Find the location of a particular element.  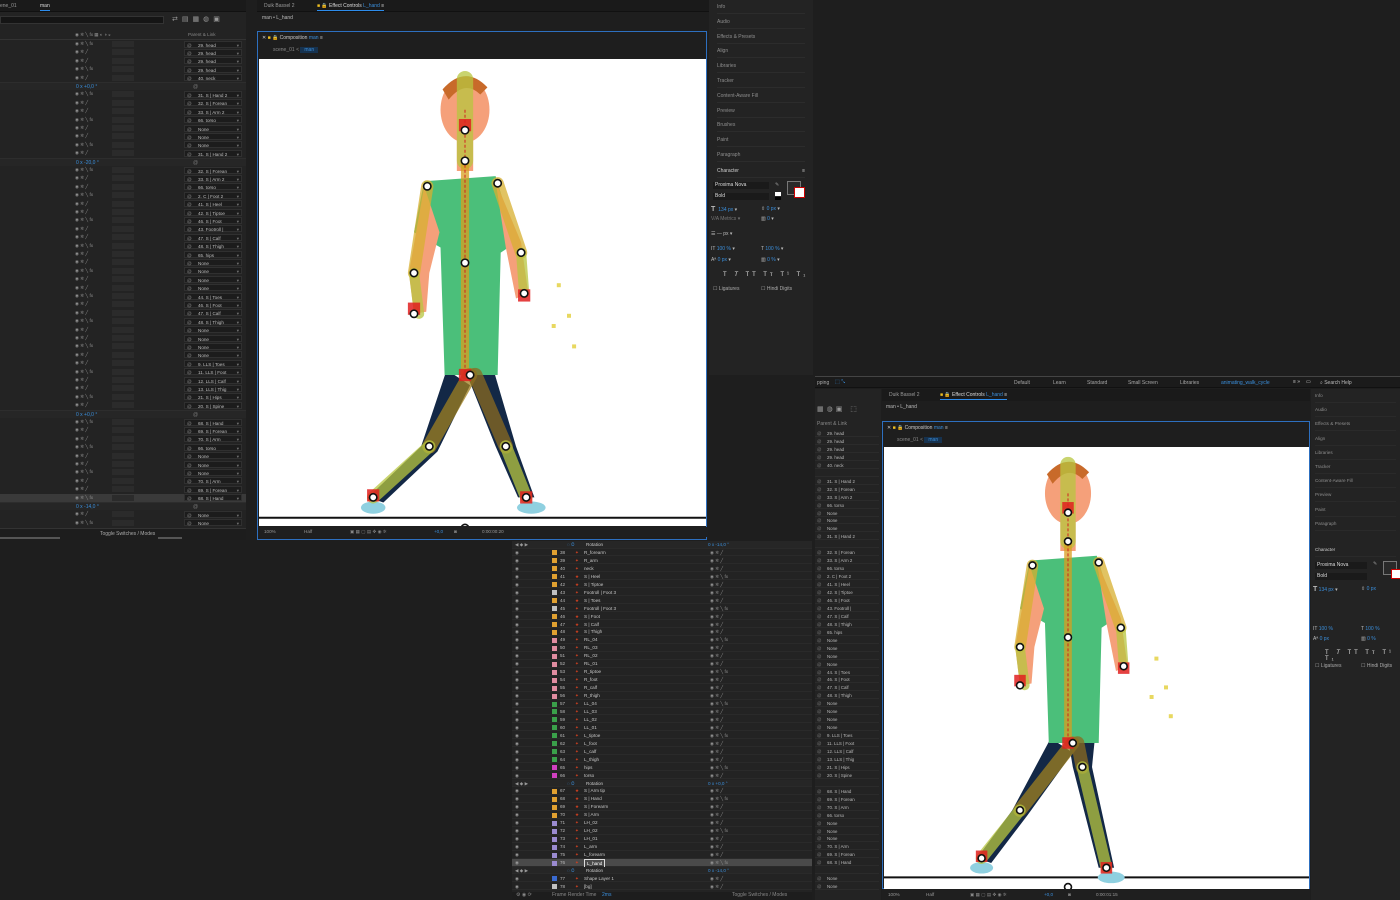

layer-row: ◉ 51 ✦ RL_02 ◉ ✲ ╱ is located at coordinates (662, 656).